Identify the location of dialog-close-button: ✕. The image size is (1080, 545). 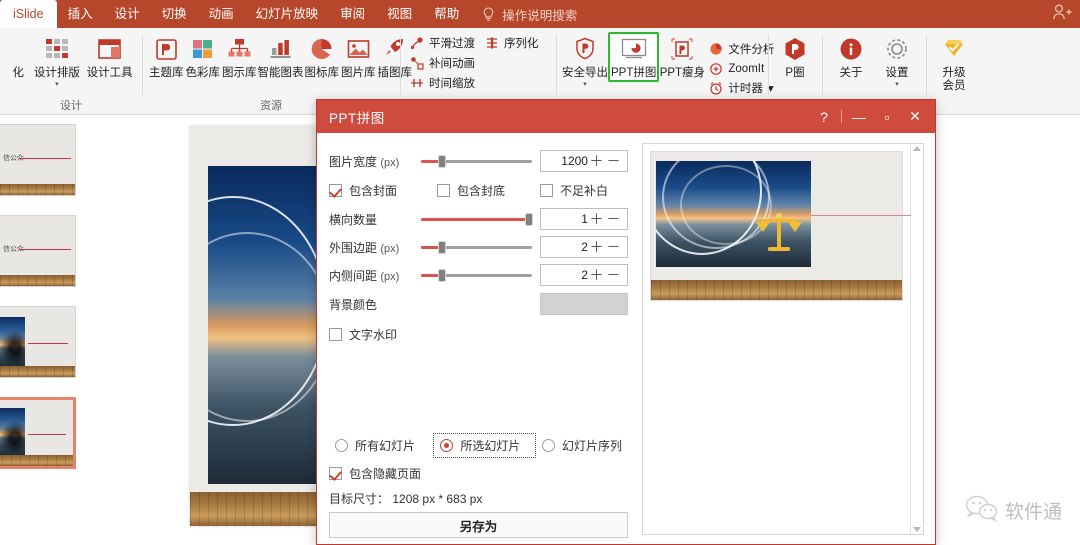
(915, 117).